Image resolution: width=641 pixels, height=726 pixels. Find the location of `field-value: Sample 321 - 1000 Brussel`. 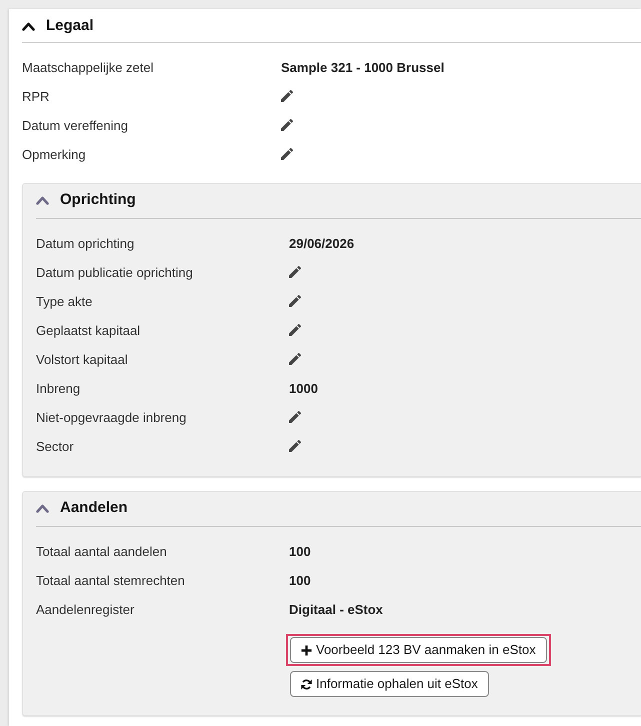

field-value: Sample 321 - 1000 Brussel is located at coordinates (362, 68).